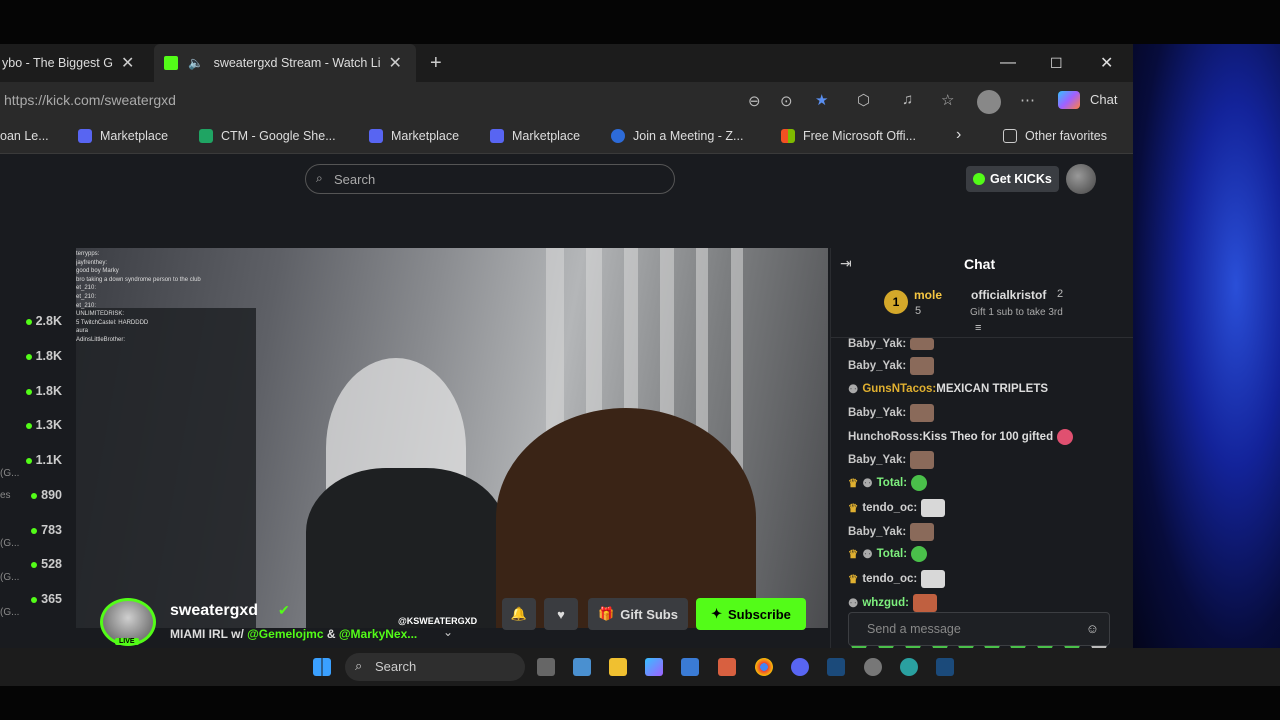 The width and height of the screenshot is (1280, 720). What do you see at coordinates (821, 100) in the screenshot?
I see `star-icon: ★` at bounding box center [821, 100].